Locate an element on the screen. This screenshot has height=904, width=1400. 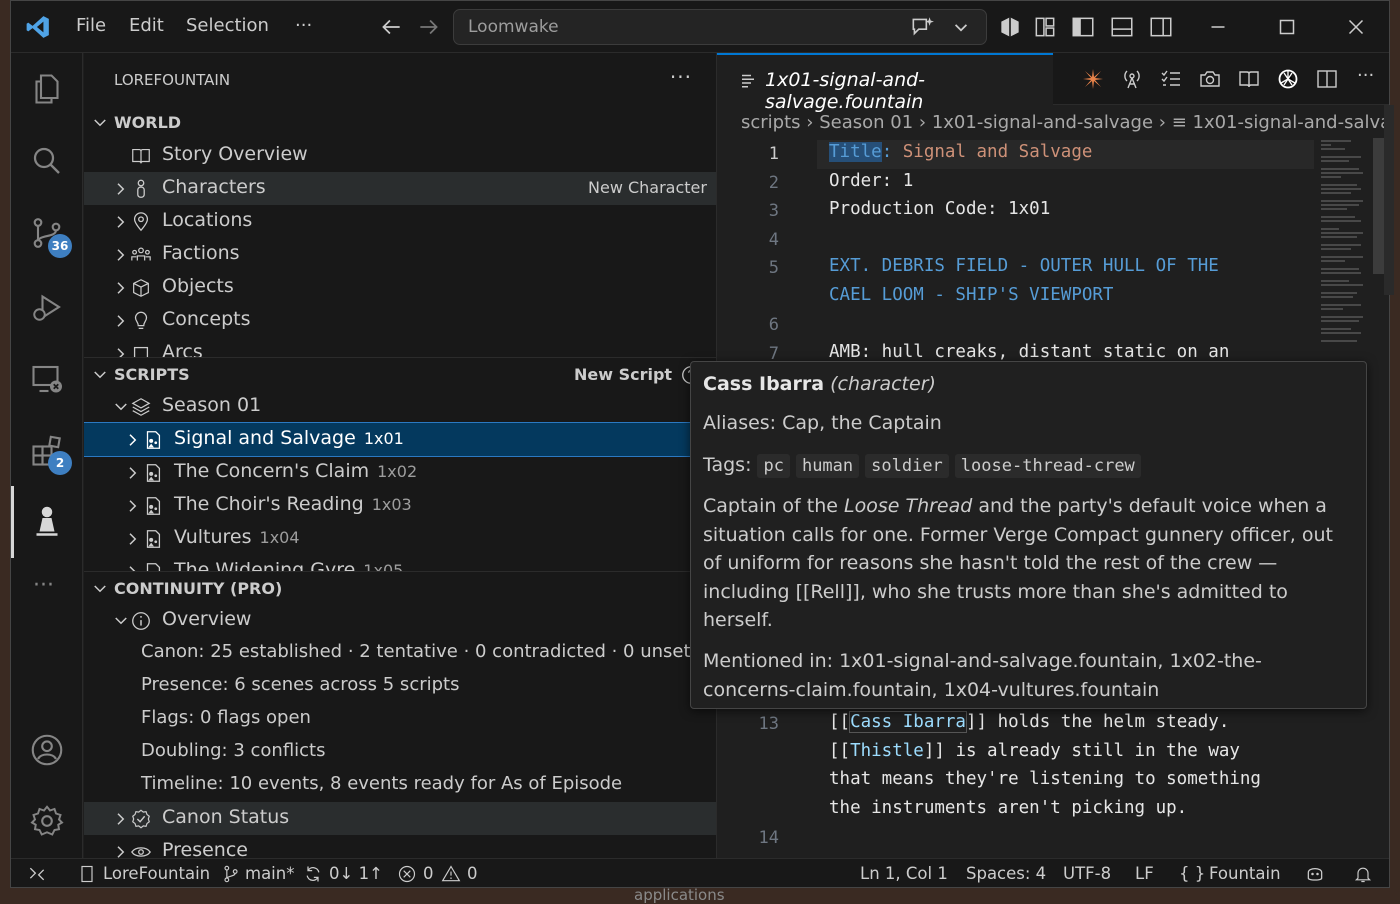
breadcrumb-folder: 1x01-signal-and-salvage is located at coordinates (1042, 122).